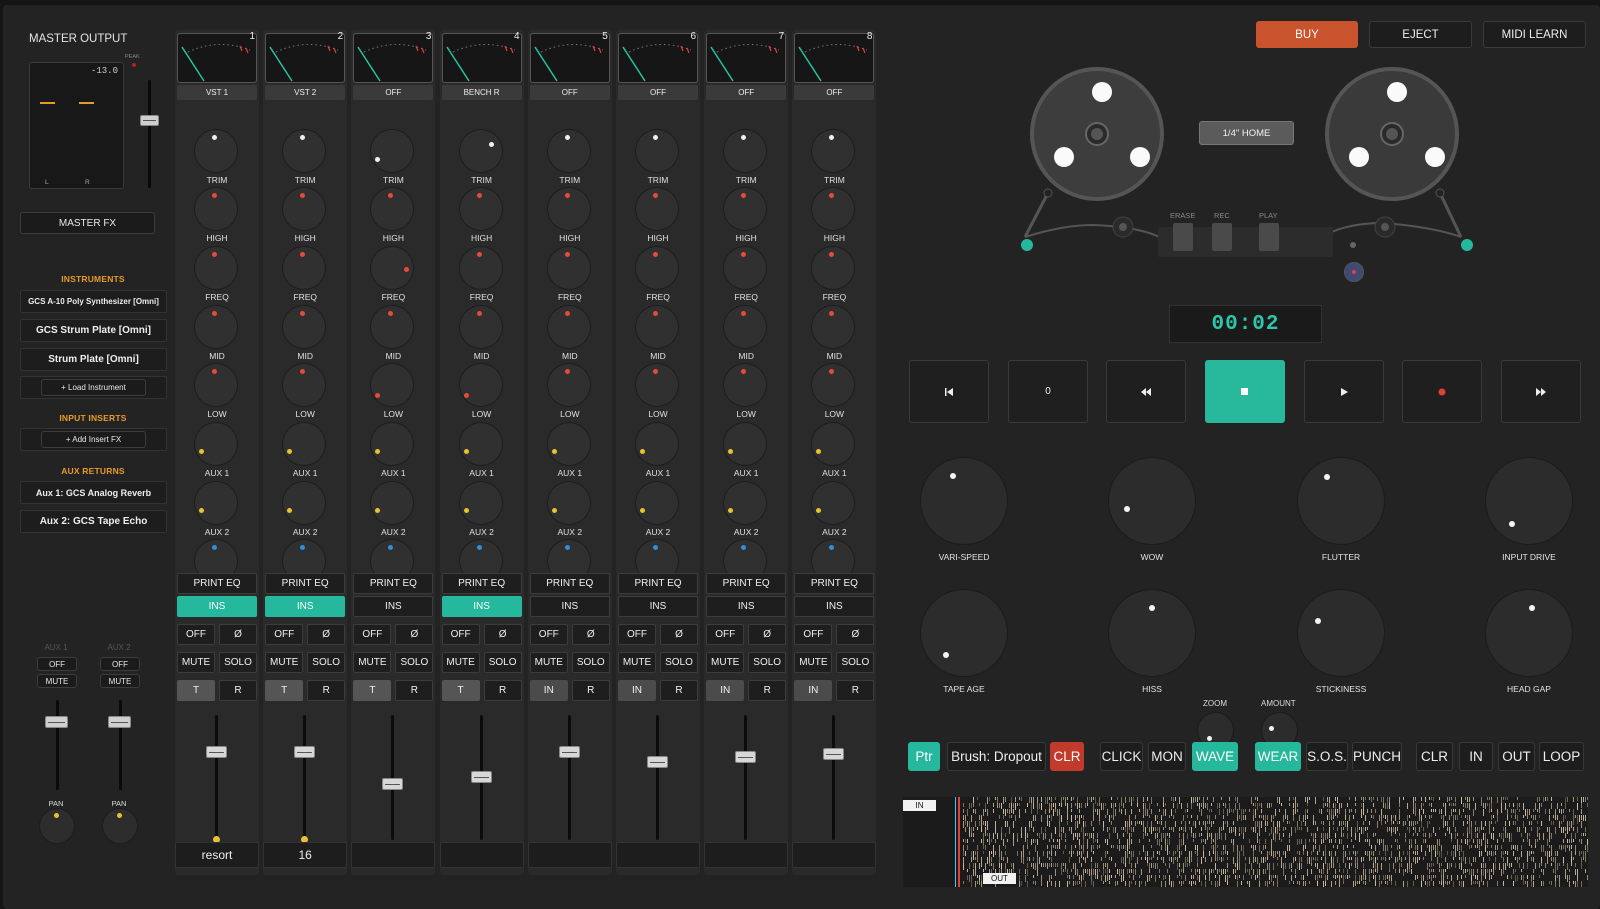 The image size is (1600, 909). Describe the element at coordinates (120, 681) in the screenshot. I see `aux-2-mute-button: MUTE` at that location.